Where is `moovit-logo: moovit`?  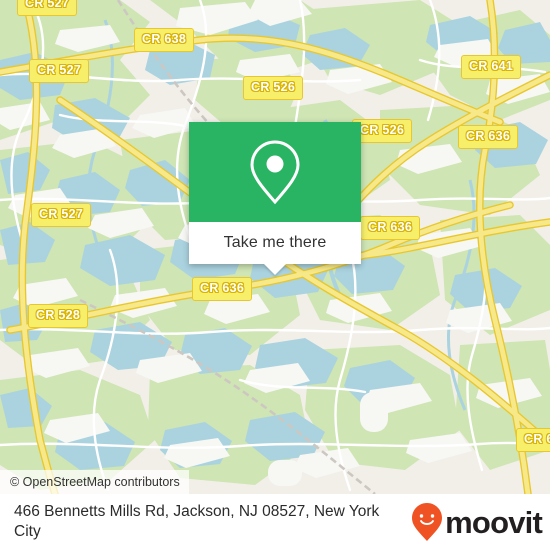
moovit-logo: moovit is located at coordinates (476, 522).